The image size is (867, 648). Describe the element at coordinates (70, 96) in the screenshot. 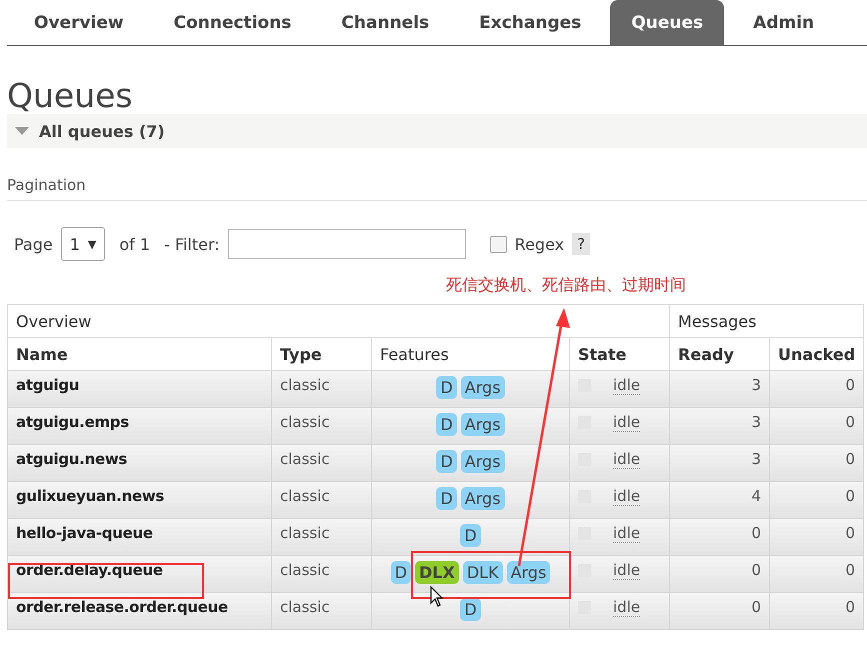

I see `page-title: Queues` at that location.